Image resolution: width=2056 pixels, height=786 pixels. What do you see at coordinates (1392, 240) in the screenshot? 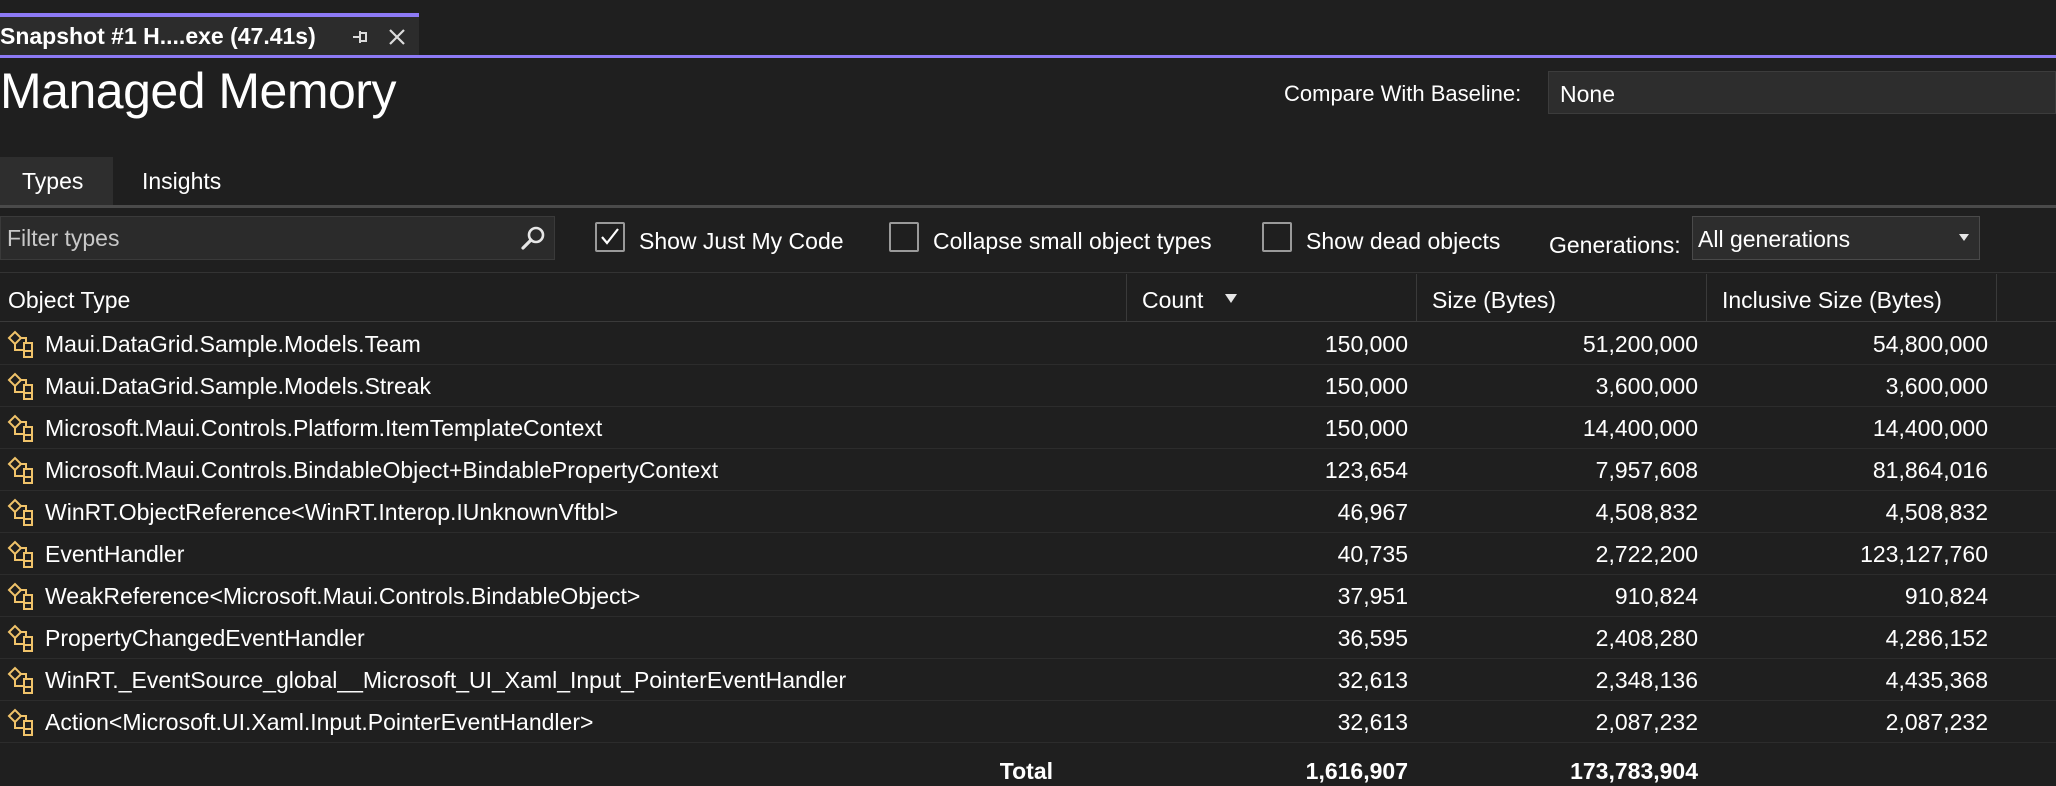
I see `show-dead-objects-checkbox: Show dead objects` at bounding box center [1392, 240].